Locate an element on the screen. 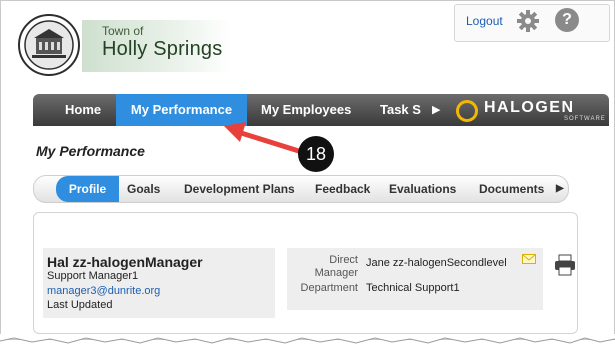  last-updated-label: Last Updated is located at coordinates (80, 305).